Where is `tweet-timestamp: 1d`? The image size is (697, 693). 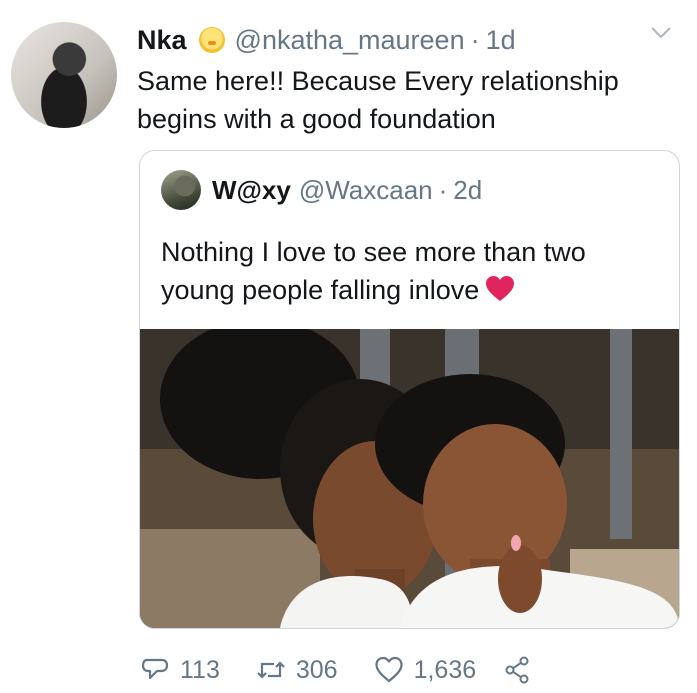
tweet-timestamp: 1d is located at coordinates (501, 40).